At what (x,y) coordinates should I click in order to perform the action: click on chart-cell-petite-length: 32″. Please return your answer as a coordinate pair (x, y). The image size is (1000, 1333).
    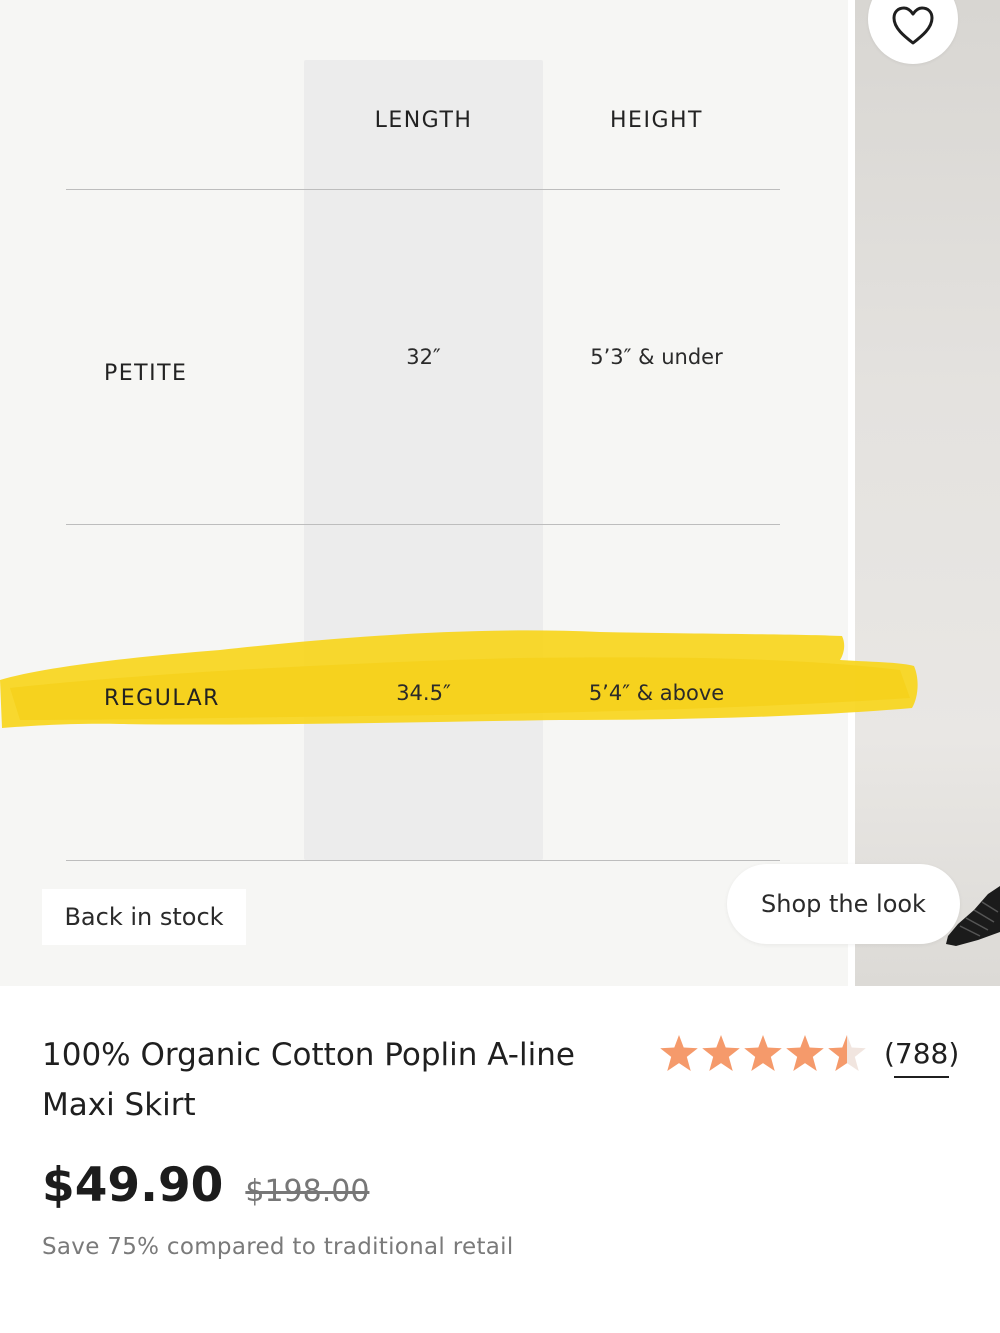
    Looking at the image, I should click on (423, 357).